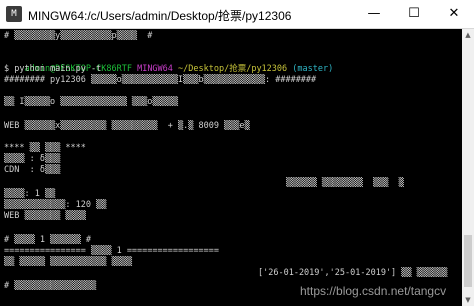  Describe the element at coordinates (91, 102) in the screenshot. I see `check-line: ▒▒ I▒▒▒▒▒o ▒▒▒▒▒▒▒▒▒▒▒▒▒ ▒▒▒o▒▒▒▒▒` at that location.